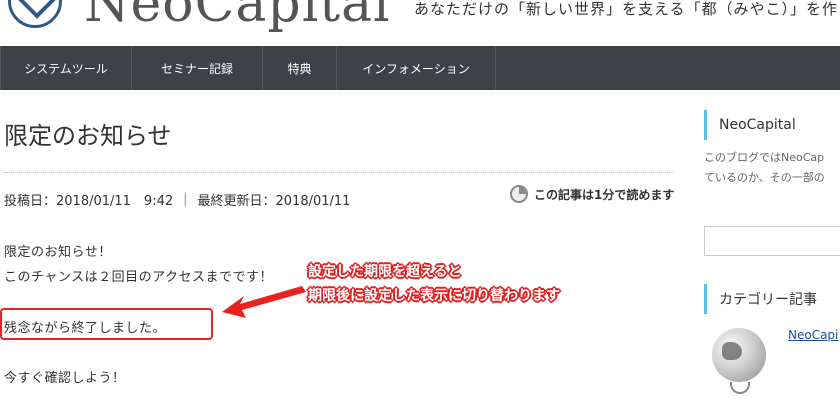 This screenshot has width=840, height=401. Describe the element at coordinates (740, 388) in the screenshot. I see `globe-stand` at that location.